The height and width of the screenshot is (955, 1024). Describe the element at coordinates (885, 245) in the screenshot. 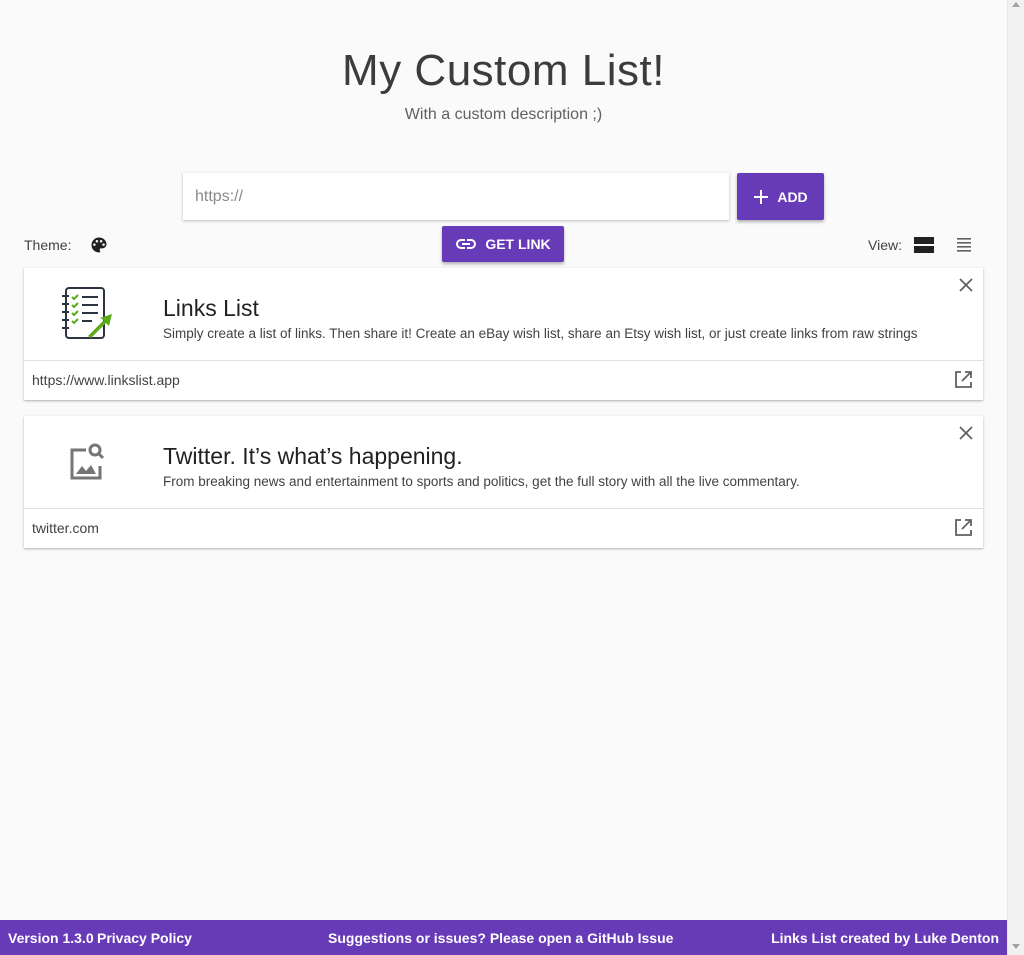

I see `view-label: View:` at that location.